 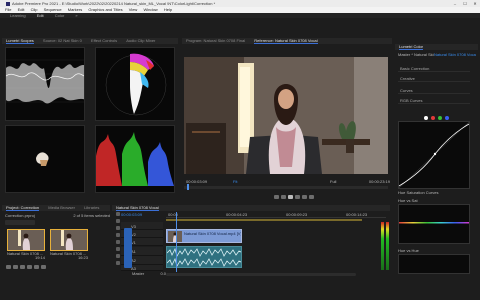 What do you see at coordinates (53, 9) in the screenshot?
I see `menu-sequence: Sequence` at bounding box center [53, 9].